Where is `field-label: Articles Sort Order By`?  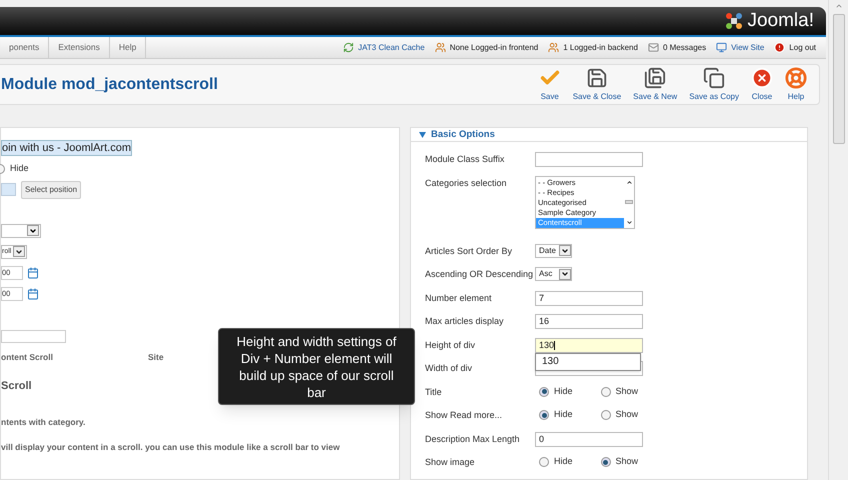 field-label: Articles Sort Order By is located at coordinates (469, 251).